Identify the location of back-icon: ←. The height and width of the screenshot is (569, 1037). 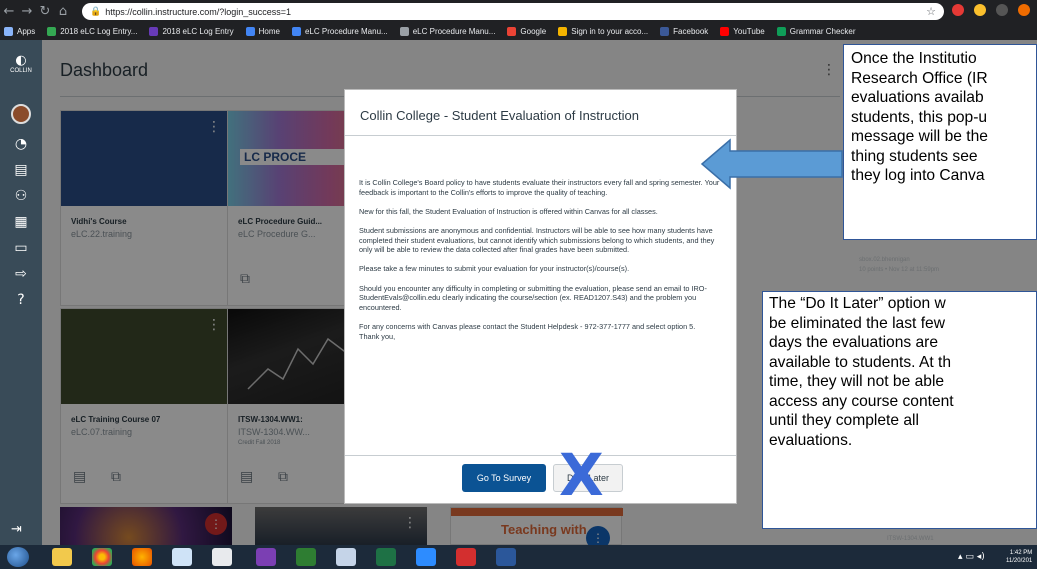
(9, 11).